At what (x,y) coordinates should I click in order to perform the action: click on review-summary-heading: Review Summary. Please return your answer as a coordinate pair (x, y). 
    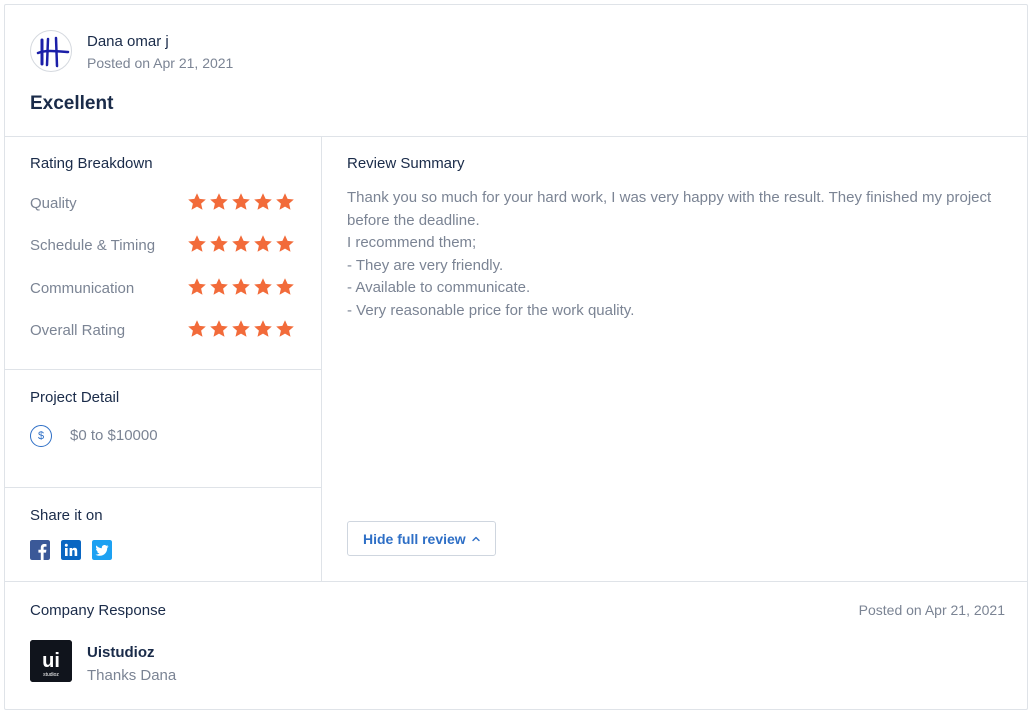
    Looking at the image, I should click on (406, 163).